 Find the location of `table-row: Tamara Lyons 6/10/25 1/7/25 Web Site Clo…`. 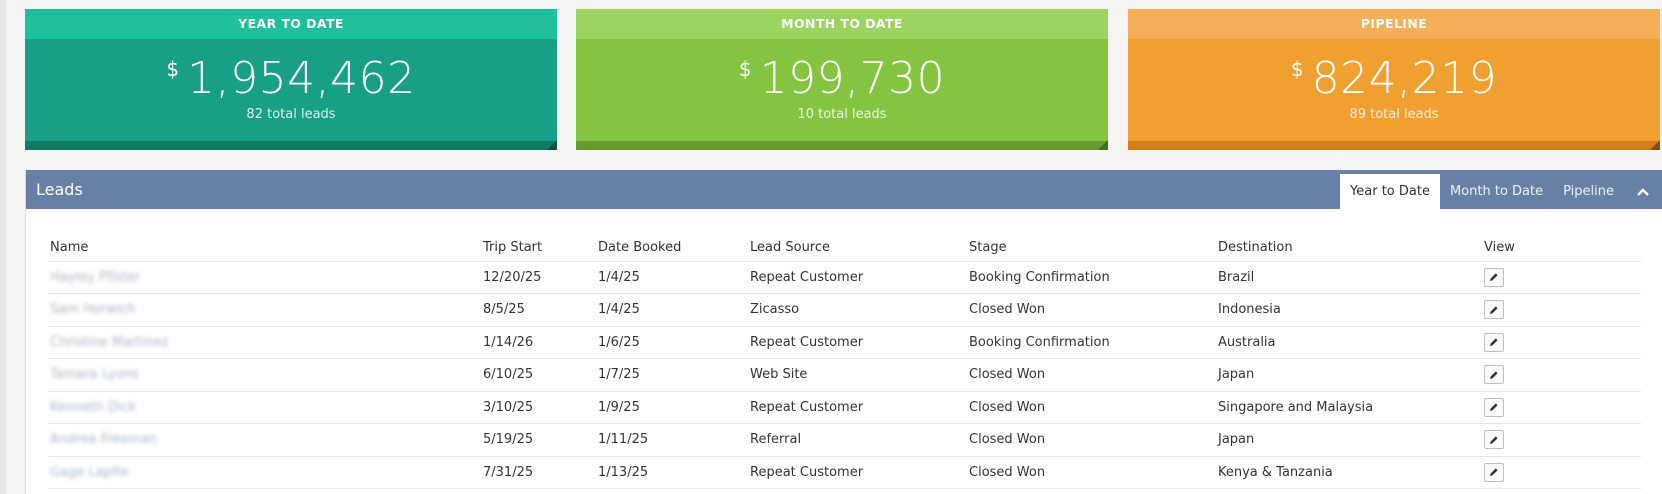

table-row: Tamara Lyons 6/10/25 1/7/25 Web Site Clo… is located at coordinates (844, 375).